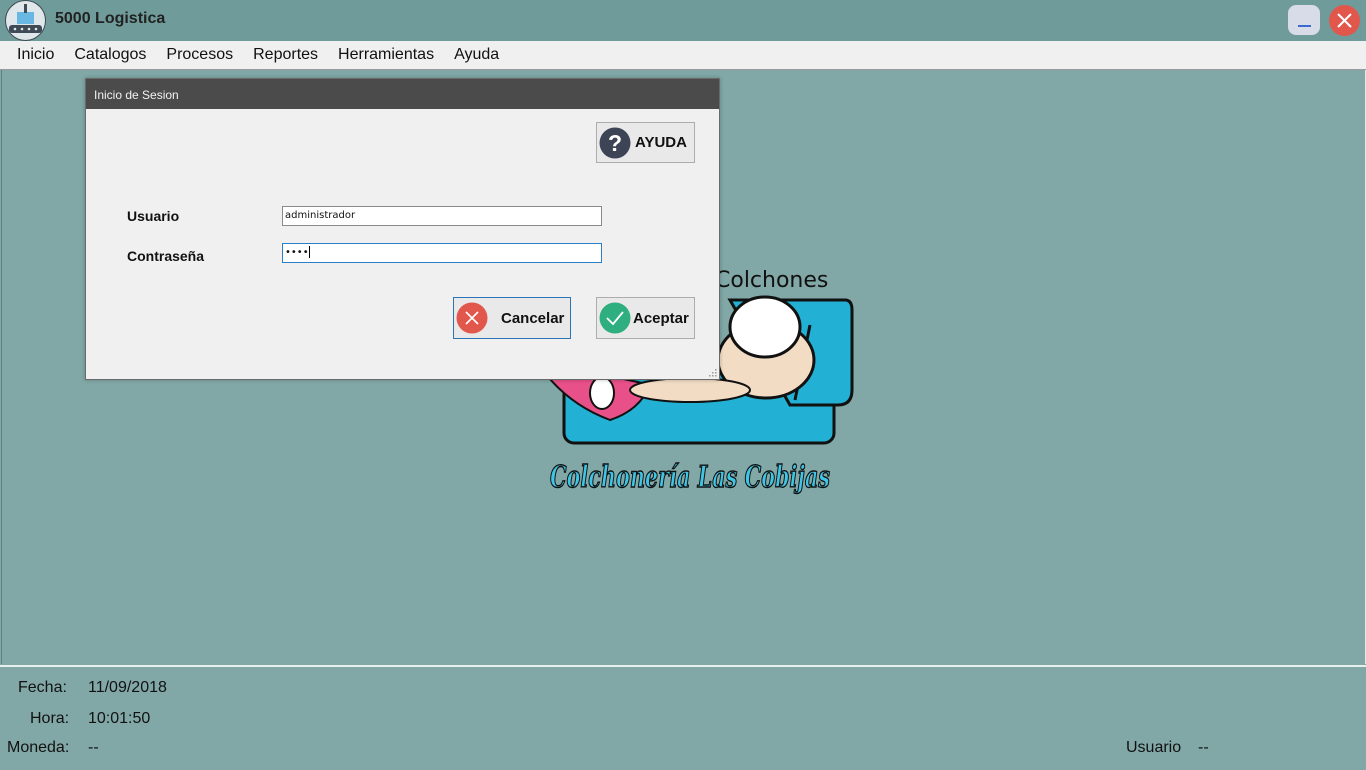 The width and height of the screenshot is (1366, 770). Describe the element at coordinates (472, 318) in the screenshot. I see `cancel-icon` at that location.